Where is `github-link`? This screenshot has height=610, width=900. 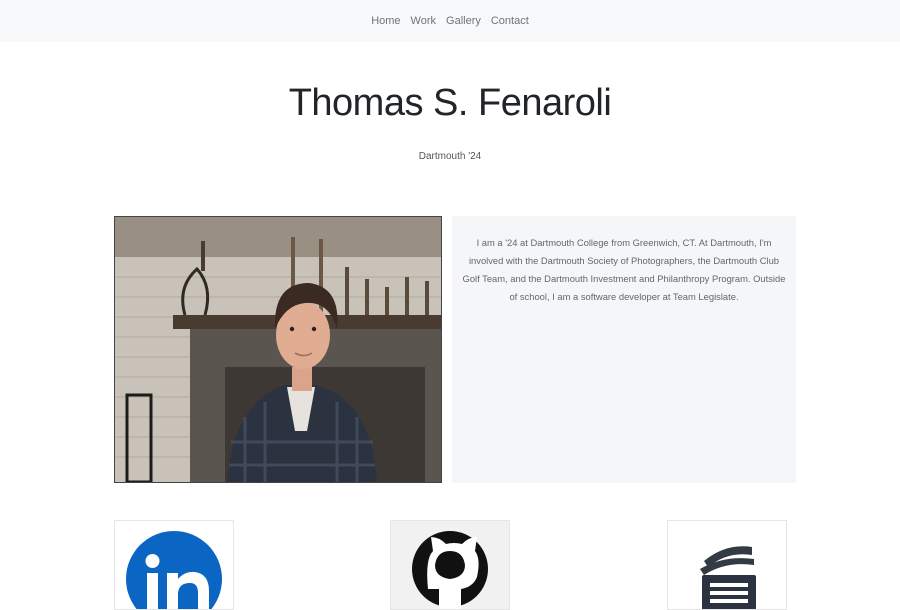 github-link is located at coordinates (450, 565).